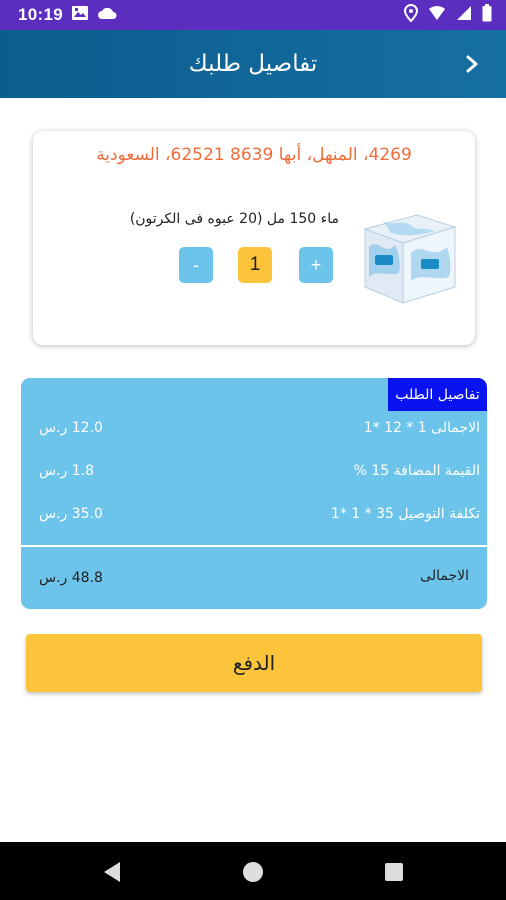 This screenshot has height=900, width=506. I want to click on product-name: ماء 150 مل (20 عبوه فى الكرتون), so click(234, 219).